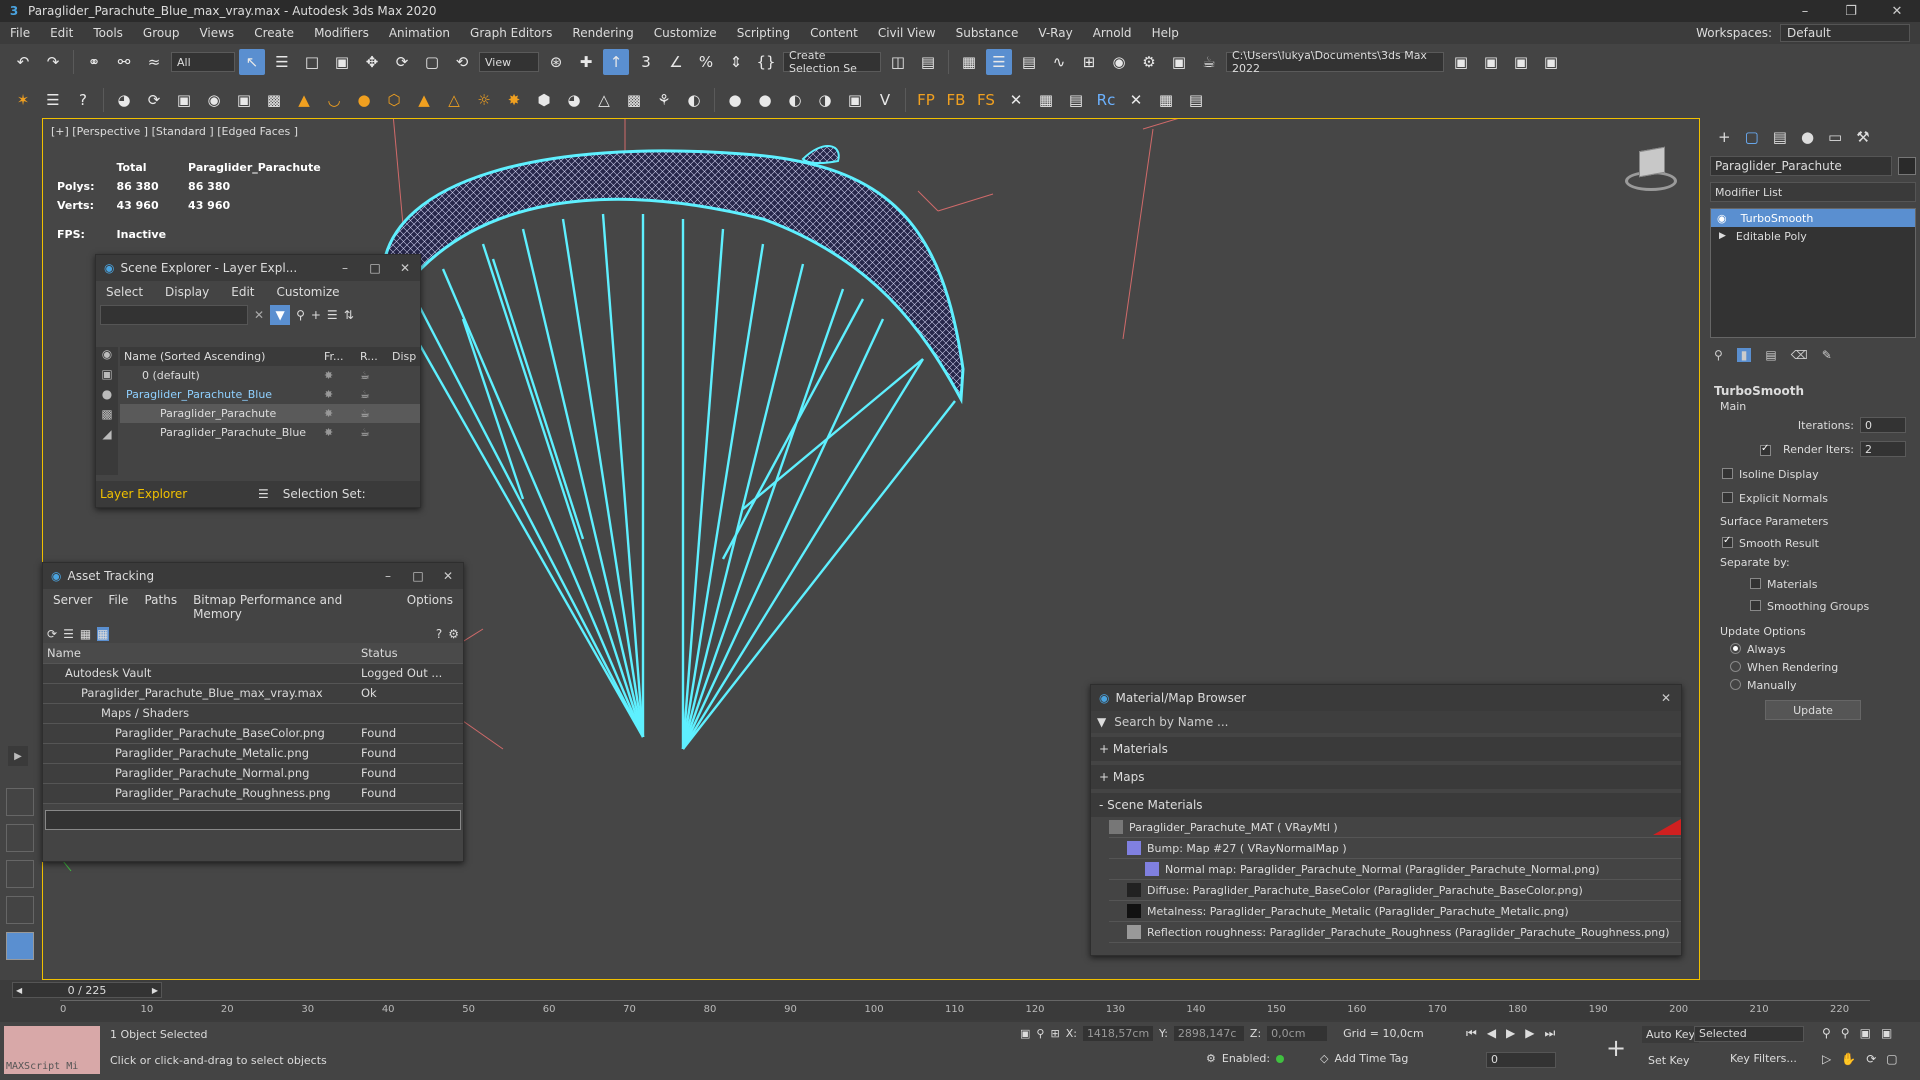  I want to click on scene-explorer-header: ◉ Scene Explorer - Layer Expl... – □ ✕, so click(258, 268).